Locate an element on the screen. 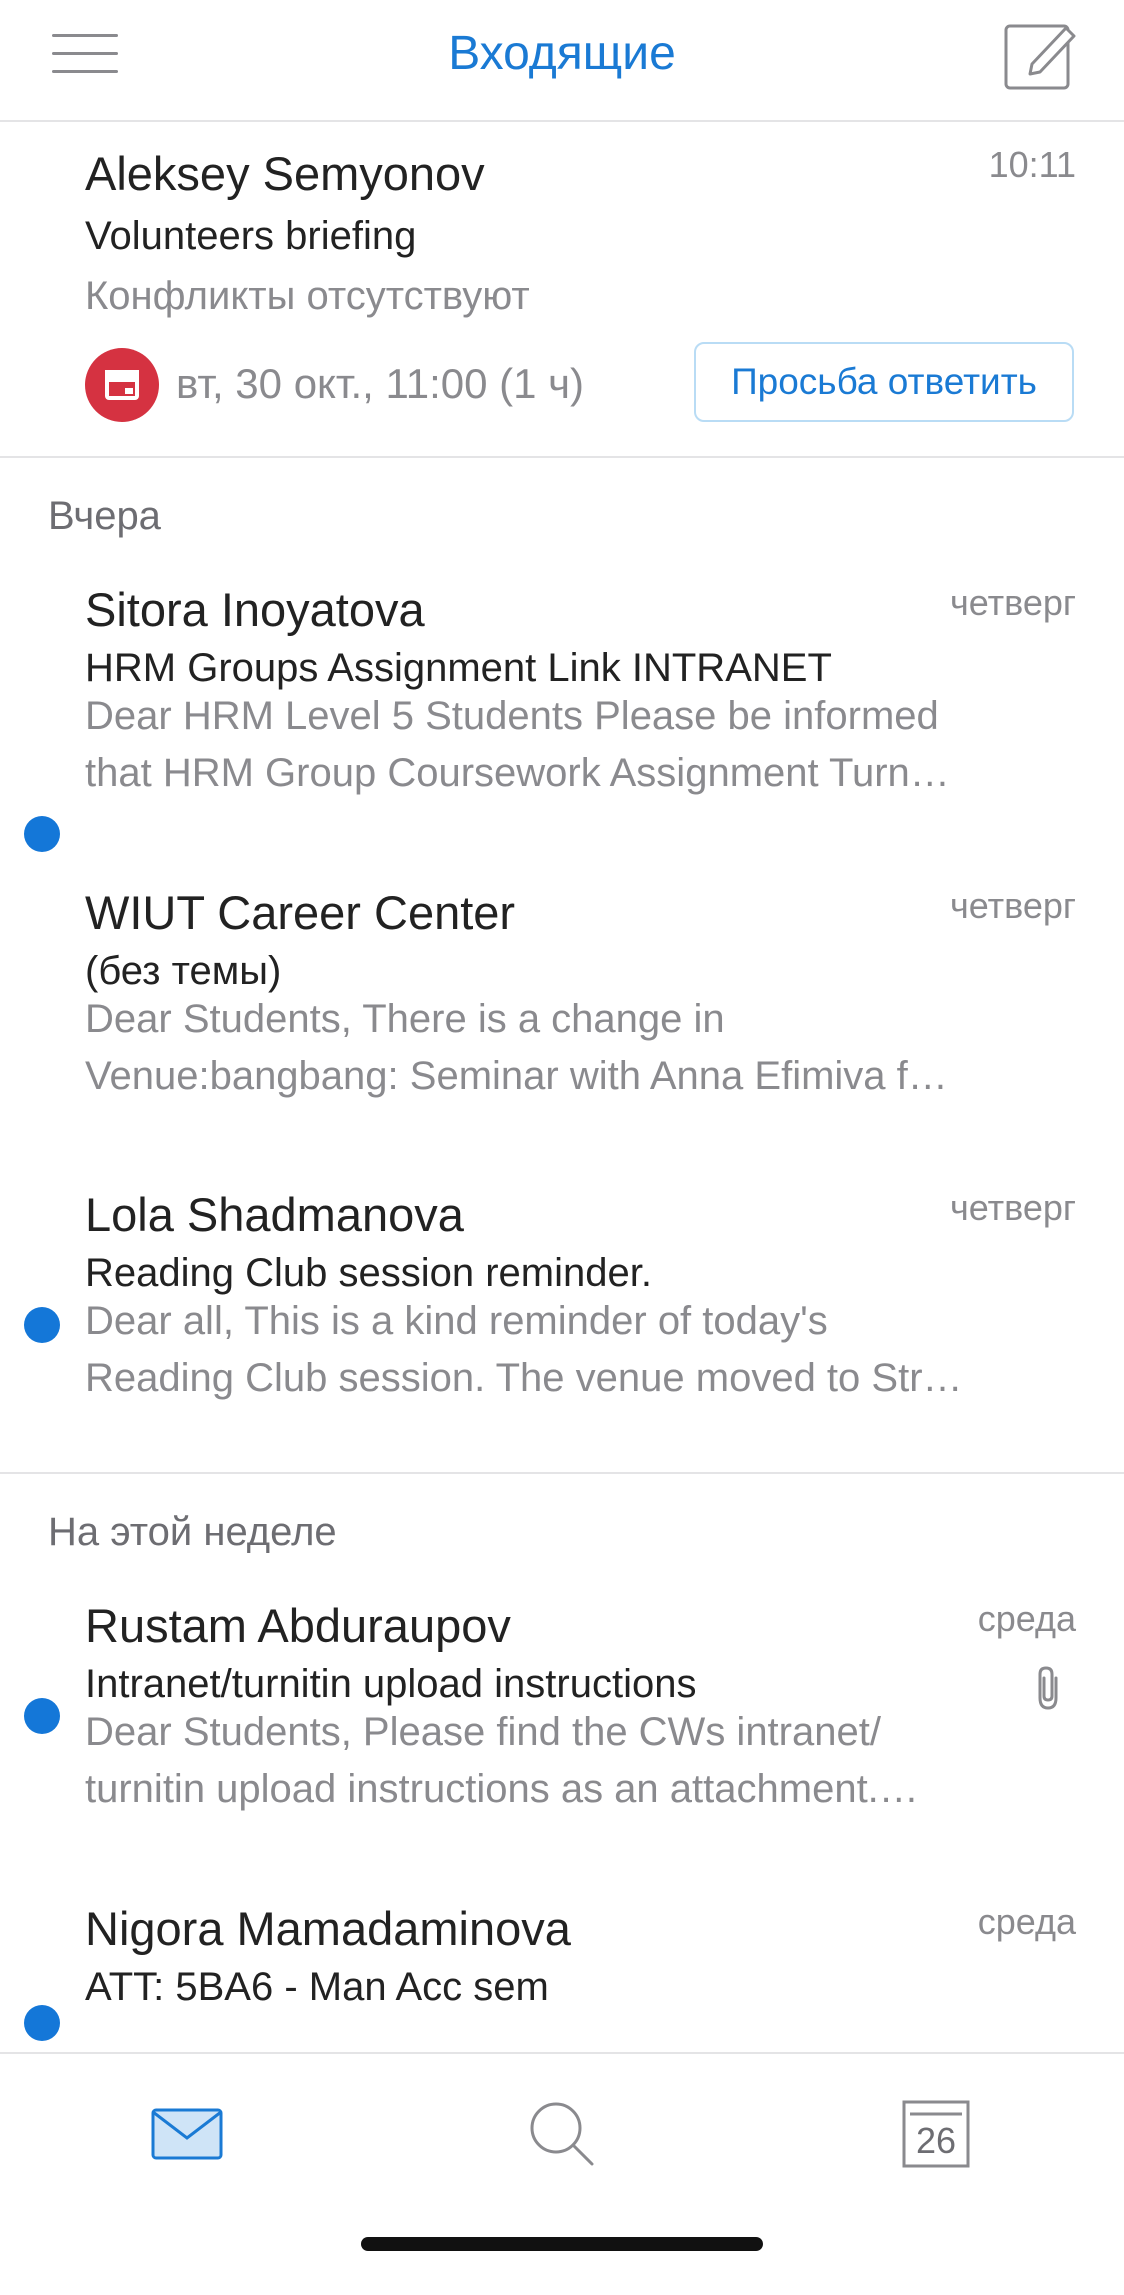 This screenshot has height=2295, width=1124. rsvp-button: Просьба ответить is located at coordinates (884, 382).